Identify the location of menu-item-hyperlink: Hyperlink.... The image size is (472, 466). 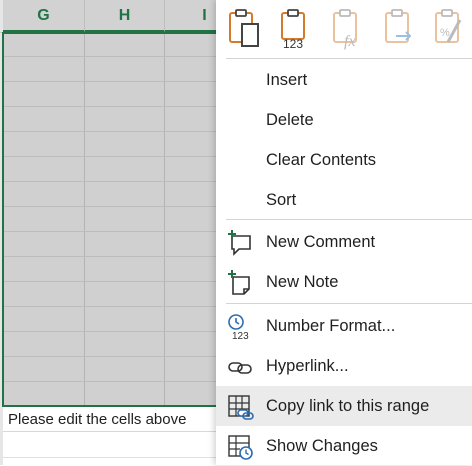
(344, 366).